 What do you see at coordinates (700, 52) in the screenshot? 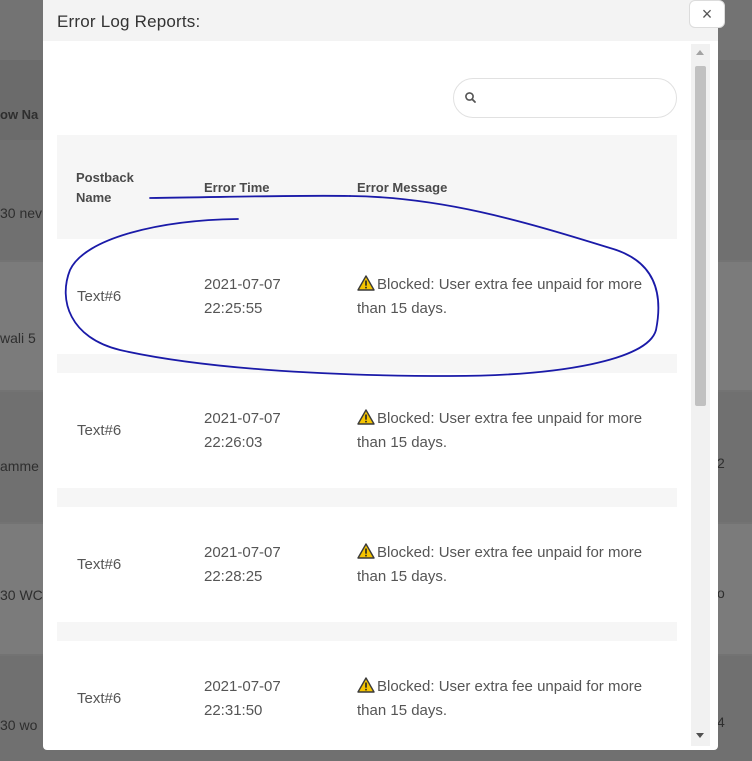
I see `scroll-up-arrow-icon` at bounding box center [700, 52].